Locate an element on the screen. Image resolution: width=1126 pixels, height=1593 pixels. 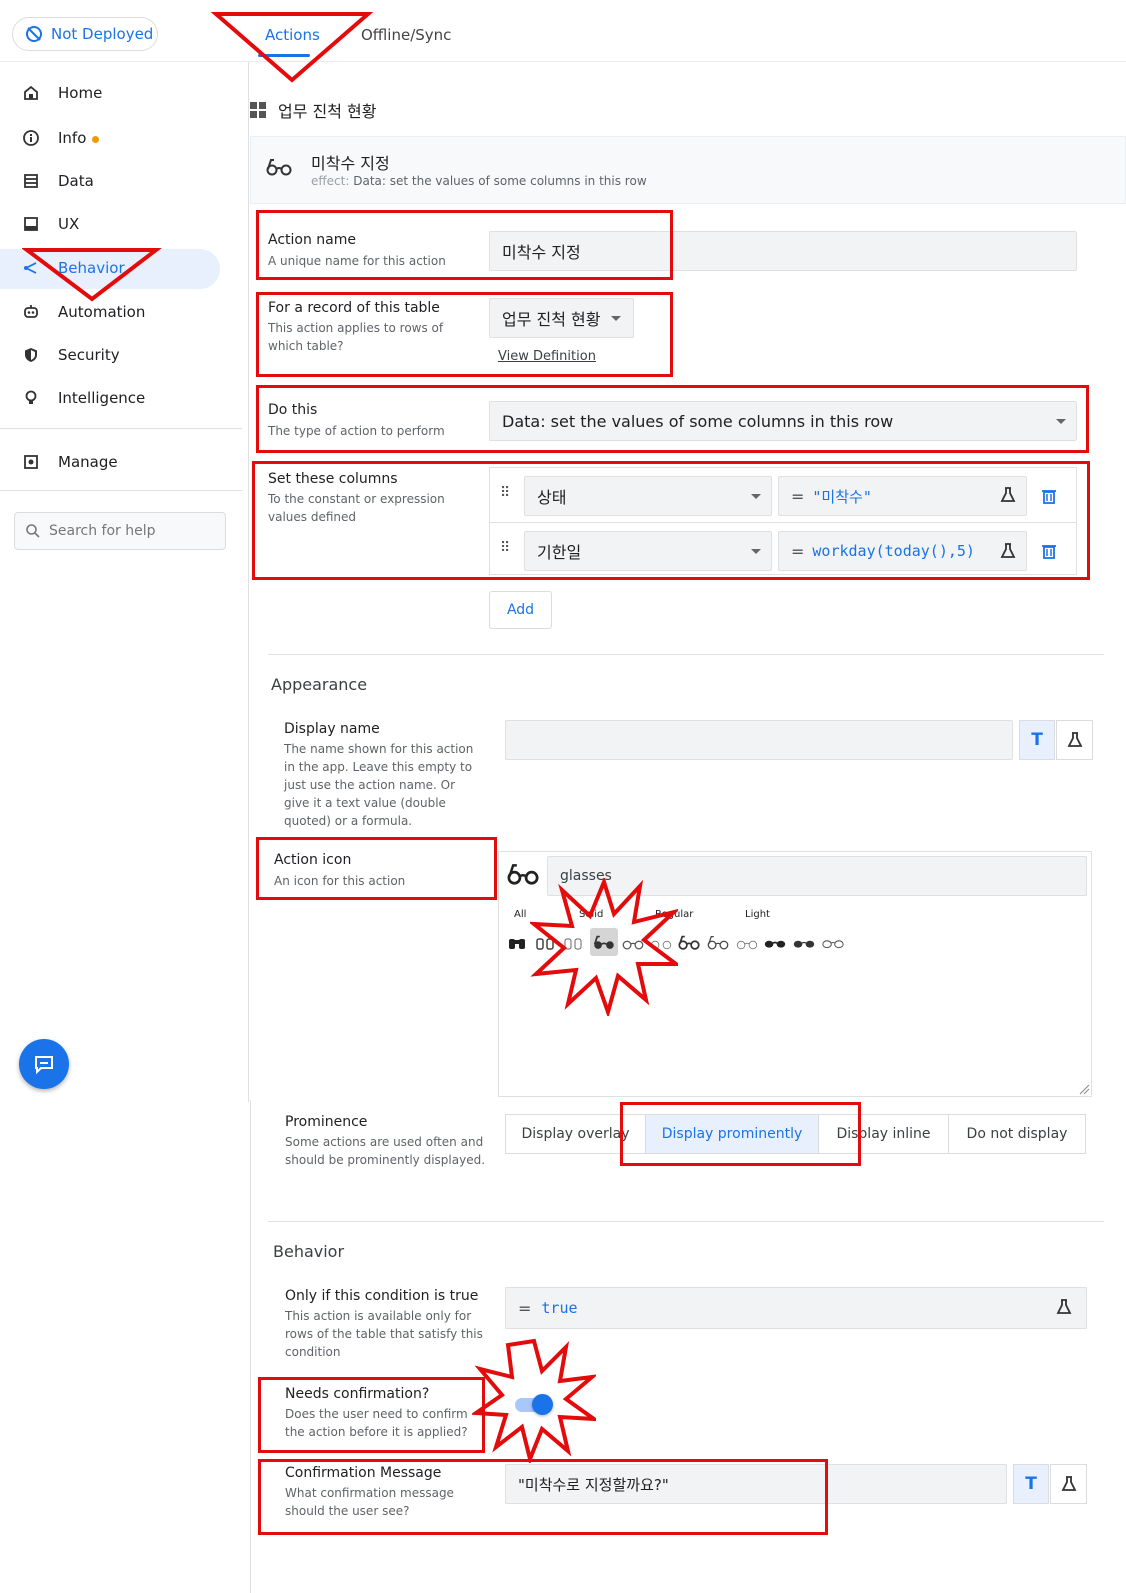
annotation-box-action-icon is located at coordinates (376, 868).